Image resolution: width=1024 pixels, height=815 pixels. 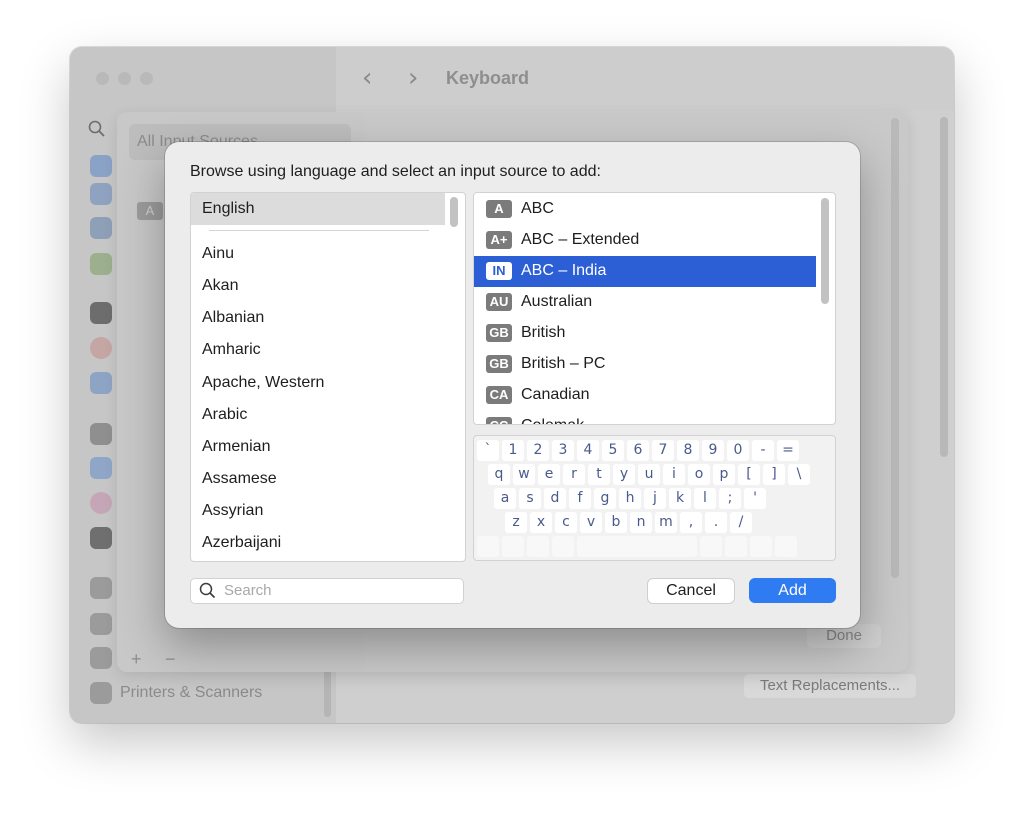 What do you see at coordinates (543, 332) in the screenshot?
I see `input-source-label: British` at bounding box center [543, 332].